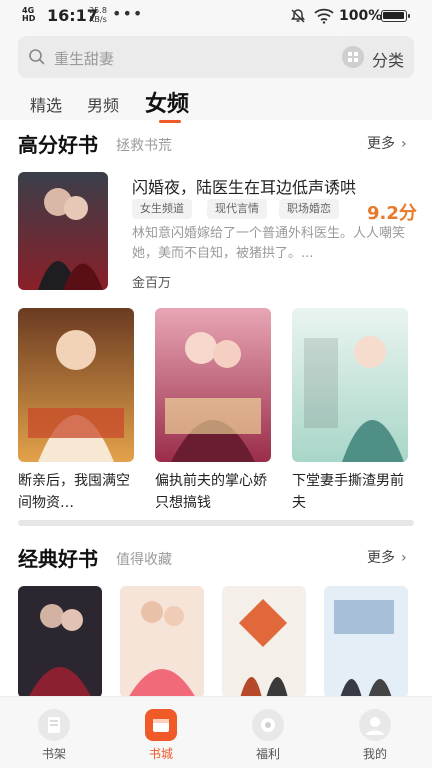 The image size is (432, 768). What do you see at coordinates (103, 104) in the screenshot?
I see `tab-male: 男频` at bounding box center [103, 104].